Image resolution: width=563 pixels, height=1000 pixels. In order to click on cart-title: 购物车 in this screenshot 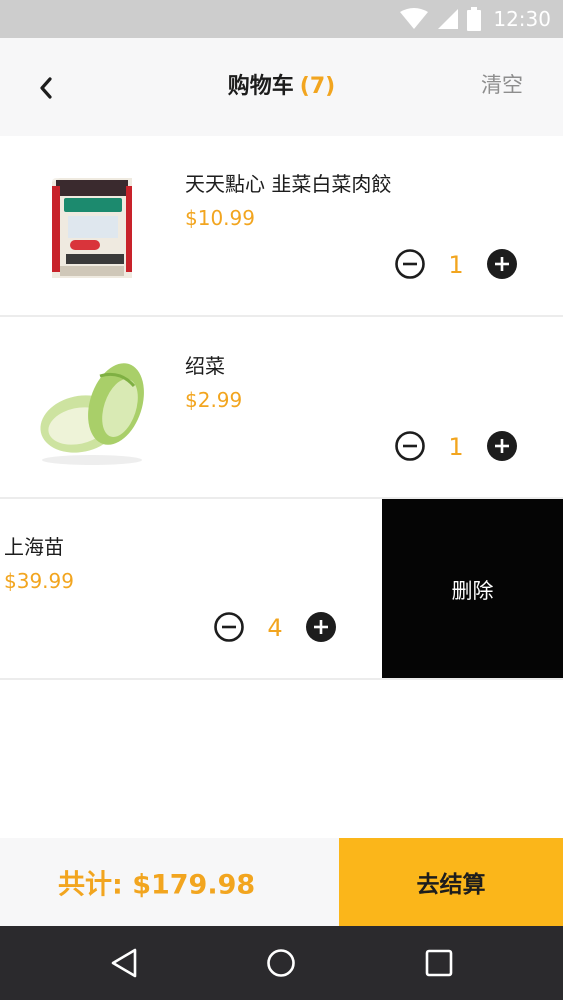, I will do `click(260, 86)`.